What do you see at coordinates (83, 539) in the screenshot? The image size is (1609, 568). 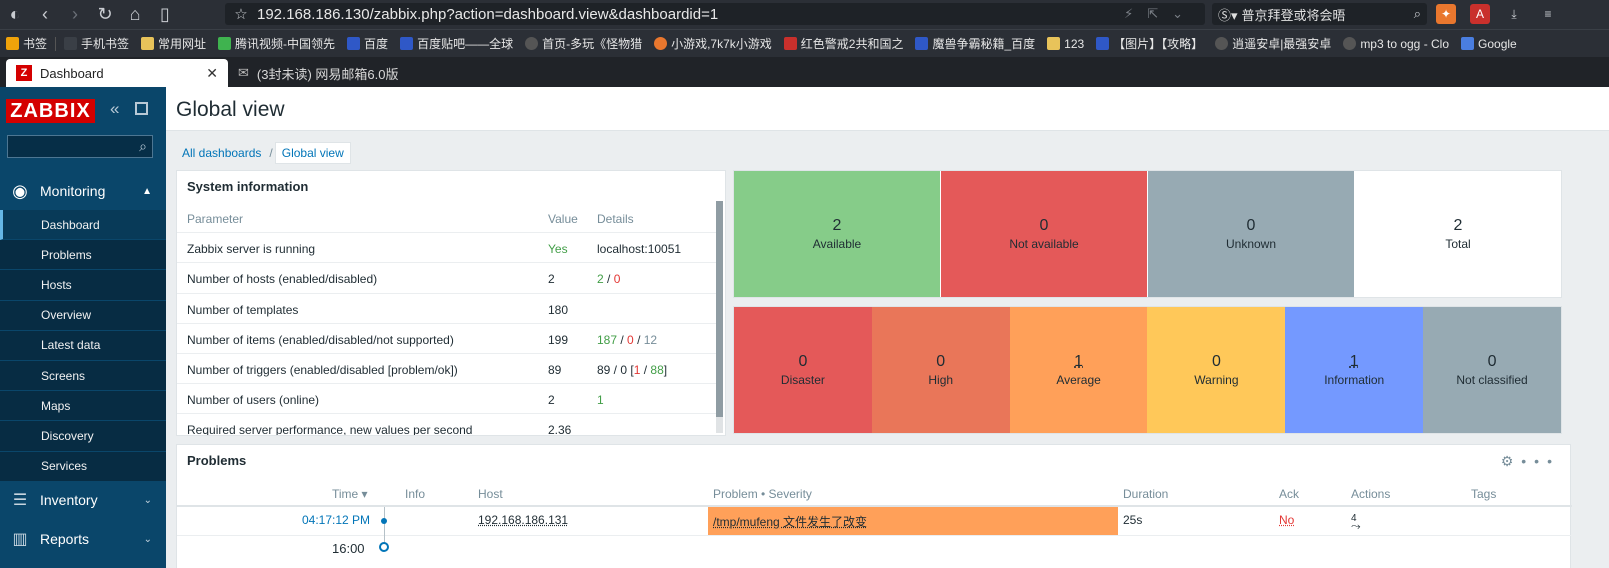 I see `sidebar-item-reports: ▥ Reports ⌄` at bounding box center [83, 539].